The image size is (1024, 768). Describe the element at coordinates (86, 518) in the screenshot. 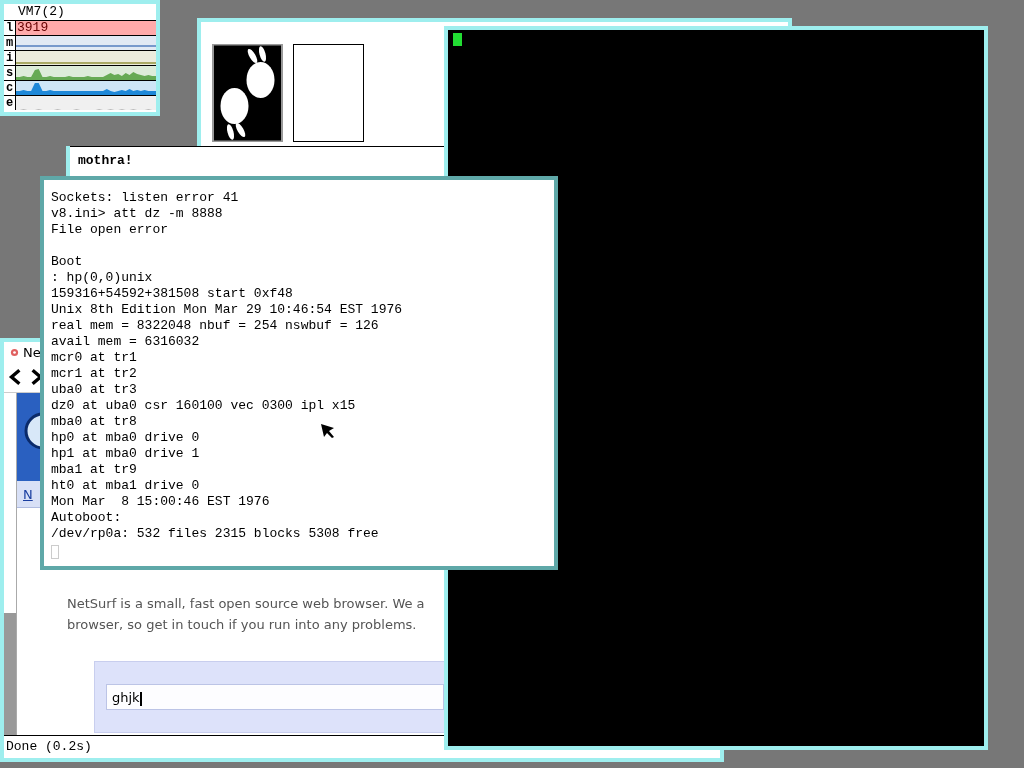

I see `console-line: Autoboot:` at that location.